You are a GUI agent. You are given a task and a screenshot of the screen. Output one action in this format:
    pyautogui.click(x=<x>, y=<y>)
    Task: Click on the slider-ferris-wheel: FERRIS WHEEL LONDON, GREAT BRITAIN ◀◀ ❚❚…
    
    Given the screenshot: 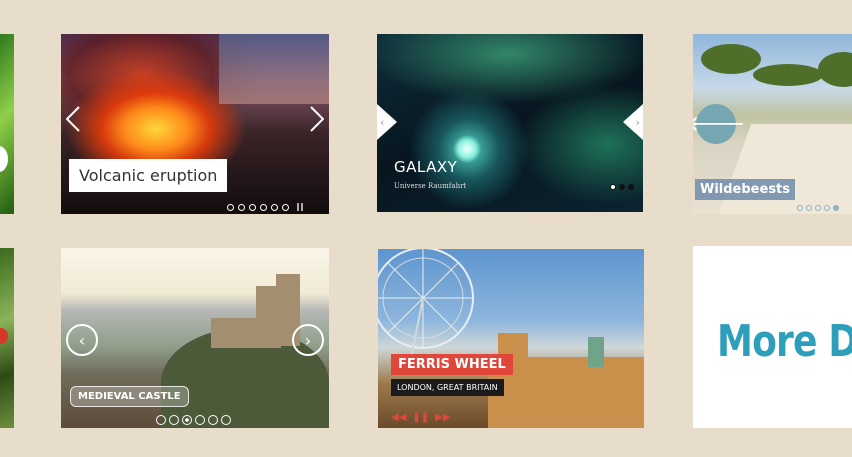 What is the action you would take?
    pyautogui.click(x=511, y=338)
    